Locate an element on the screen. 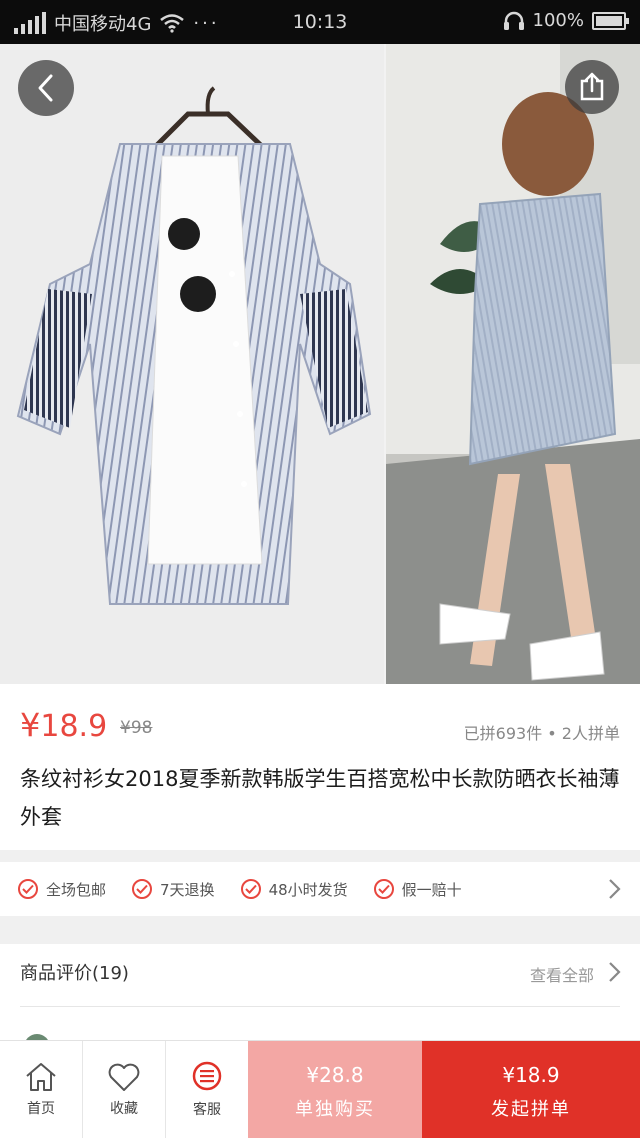 The height and width of the screenshot is (1138, 640). tab-favorite-label: 收藏 is located at coordinates (124, 1109).